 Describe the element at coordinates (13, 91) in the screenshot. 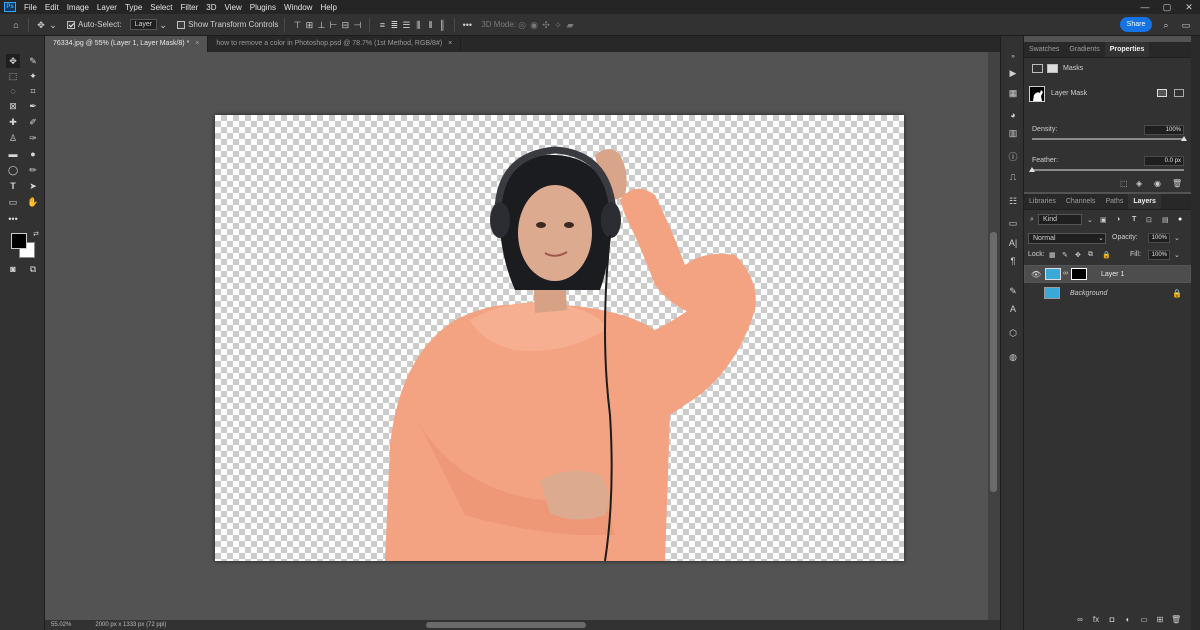

I see `lasso-icon: ◌` at that location.